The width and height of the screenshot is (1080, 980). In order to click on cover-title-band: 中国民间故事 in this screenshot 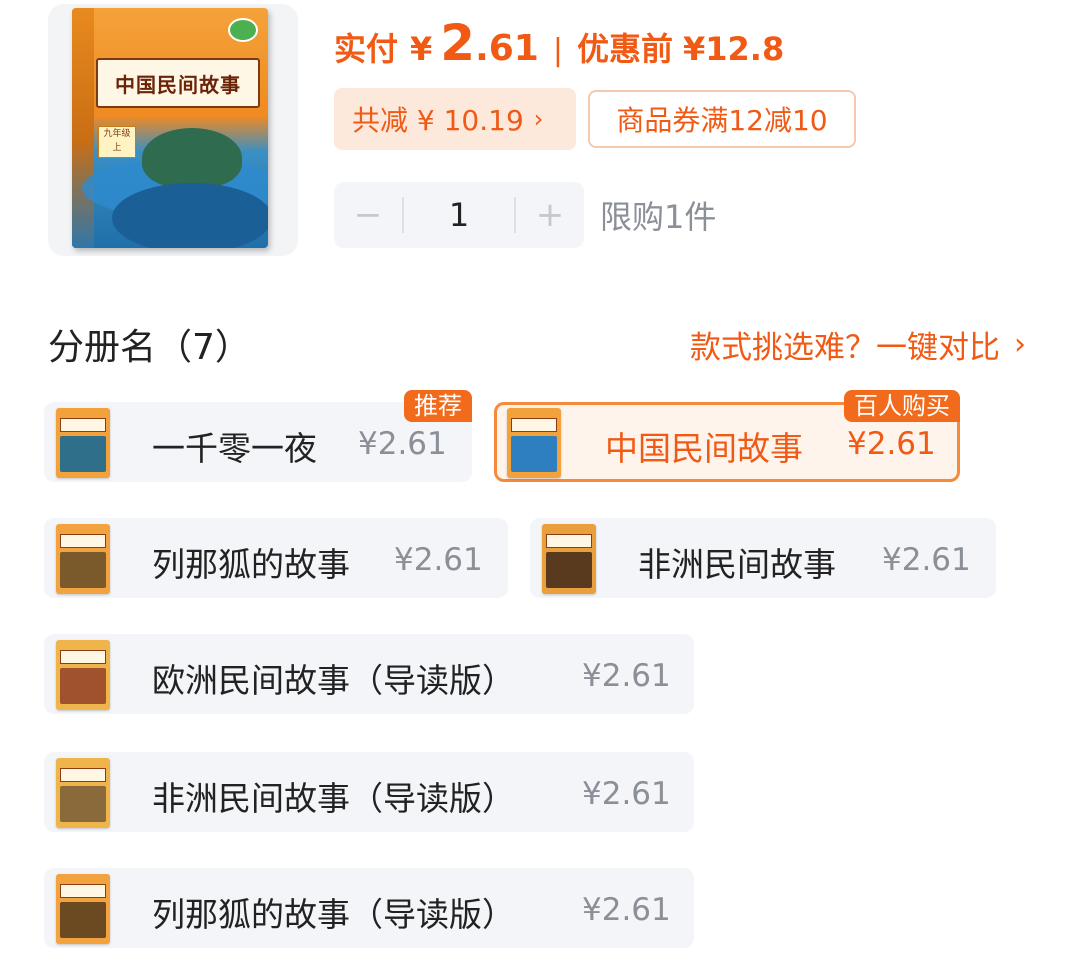, I will do `click(178, 83)`.